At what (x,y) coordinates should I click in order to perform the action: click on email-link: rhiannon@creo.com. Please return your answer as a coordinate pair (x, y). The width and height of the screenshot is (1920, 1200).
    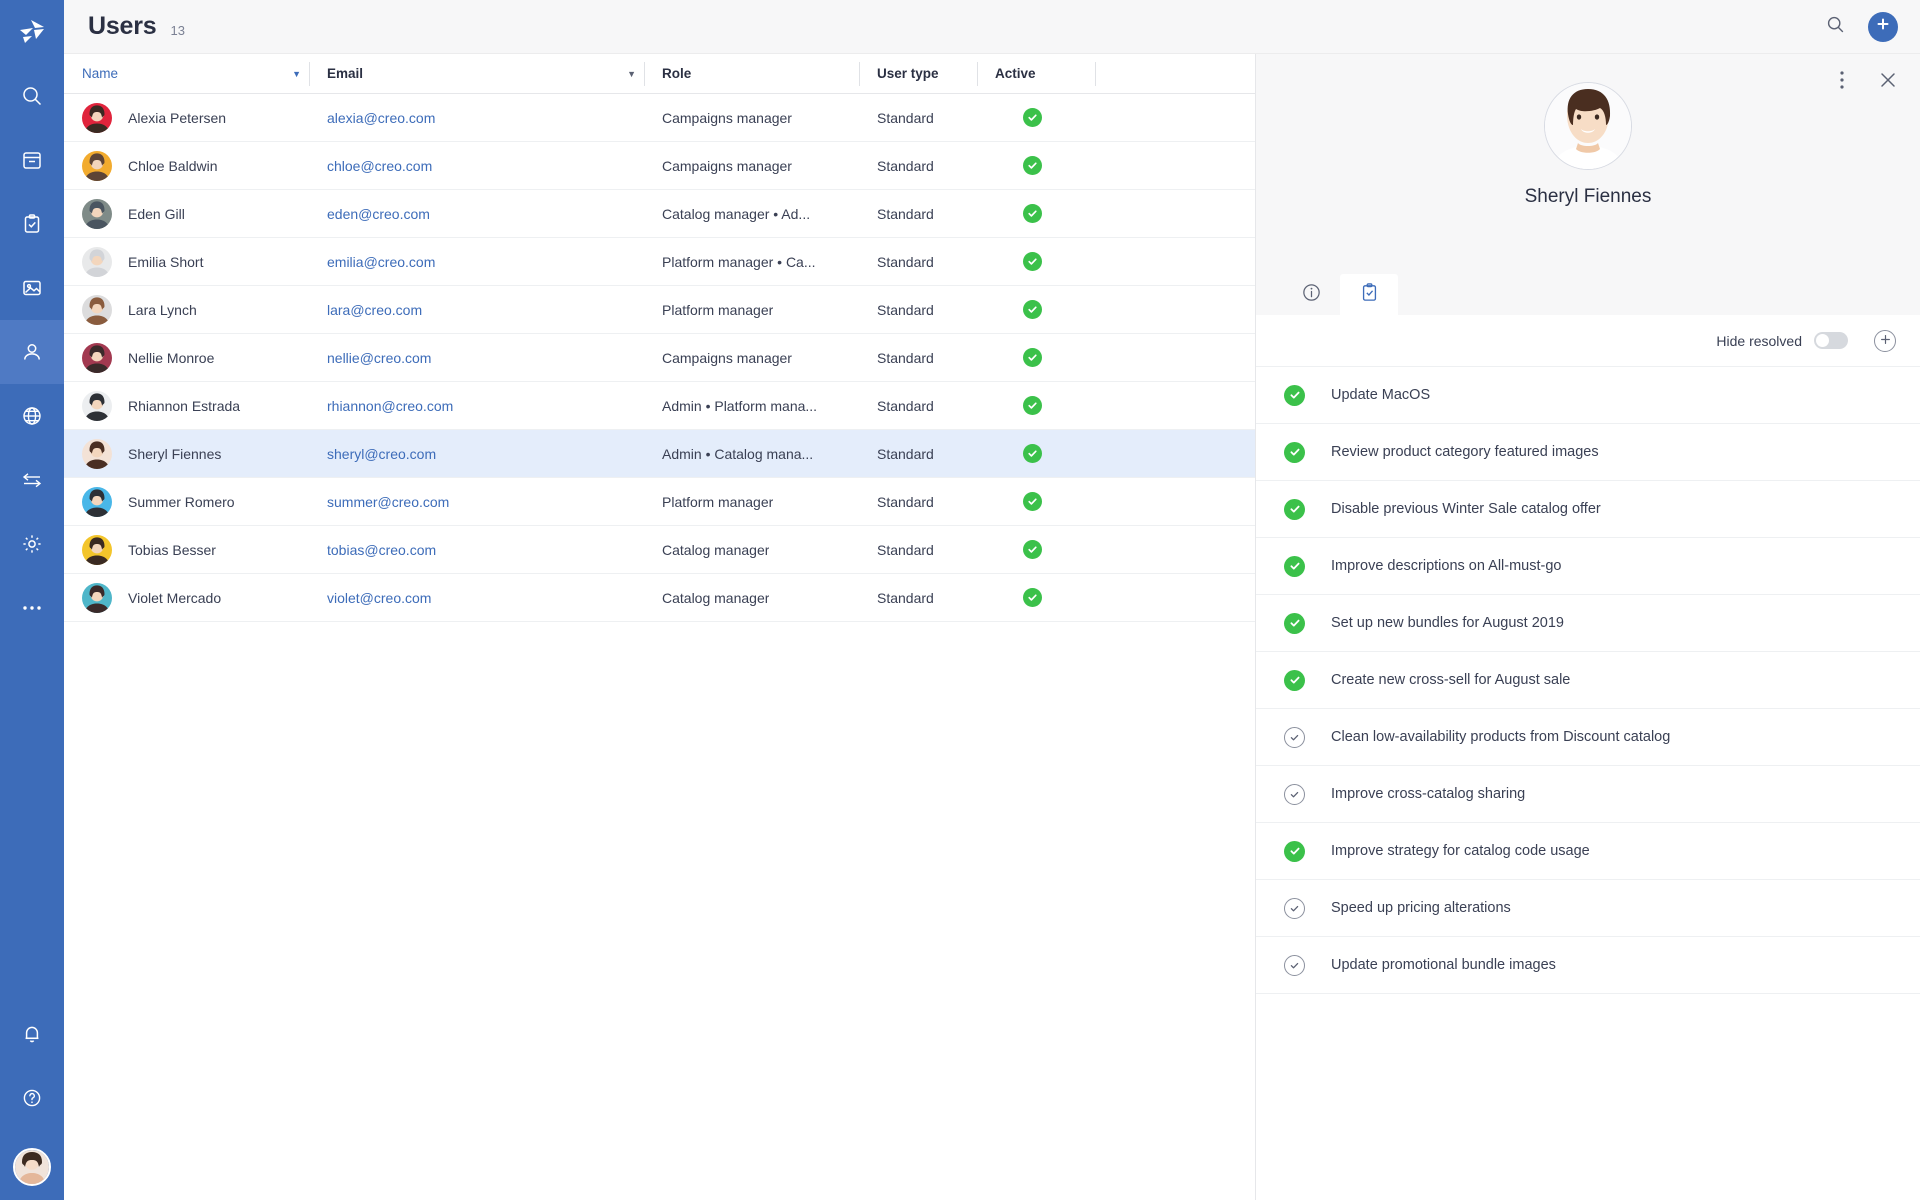
    Looking at the image, I should click on (390, 406).